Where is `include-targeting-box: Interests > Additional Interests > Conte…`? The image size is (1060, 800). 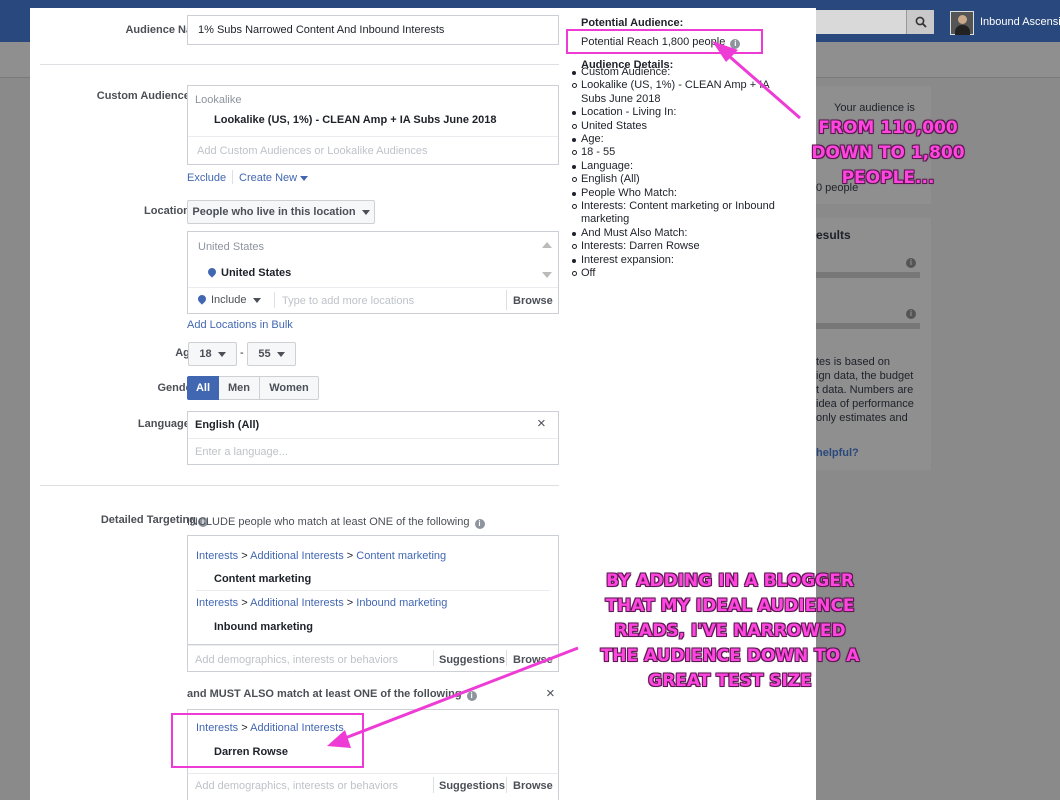
include-targeting-box: Interests > Additional Interests > Conte… is located at coordinates (373, 590).